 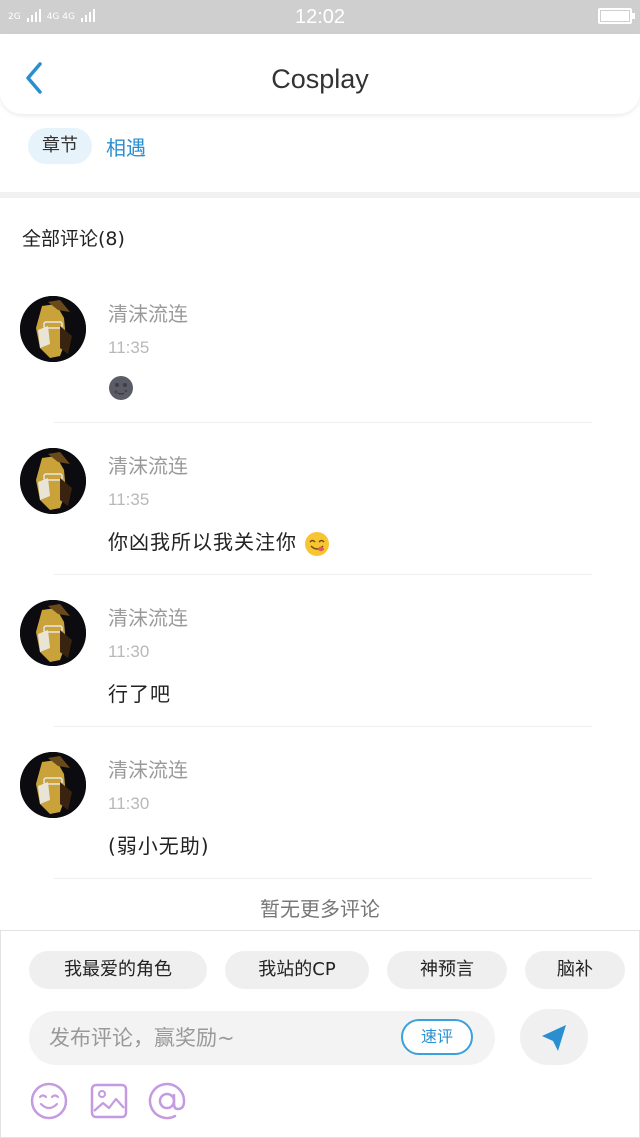 I want to click on image-icon, so click(x=109, y=1101).